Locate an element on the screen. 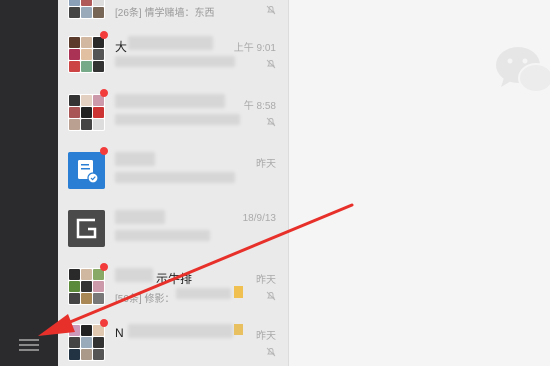 This screenshot has height=366, width=550. list-item: 大 上午 9:01 is located at coordinates (173, 57).